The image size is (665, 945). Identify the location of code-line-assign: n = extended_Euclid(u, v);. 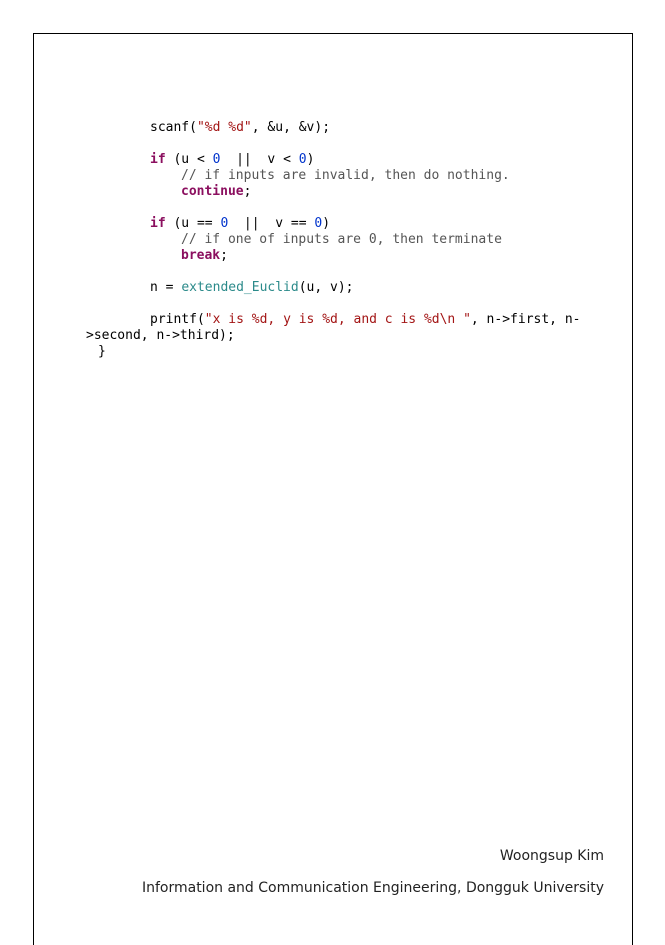
(252, 288).